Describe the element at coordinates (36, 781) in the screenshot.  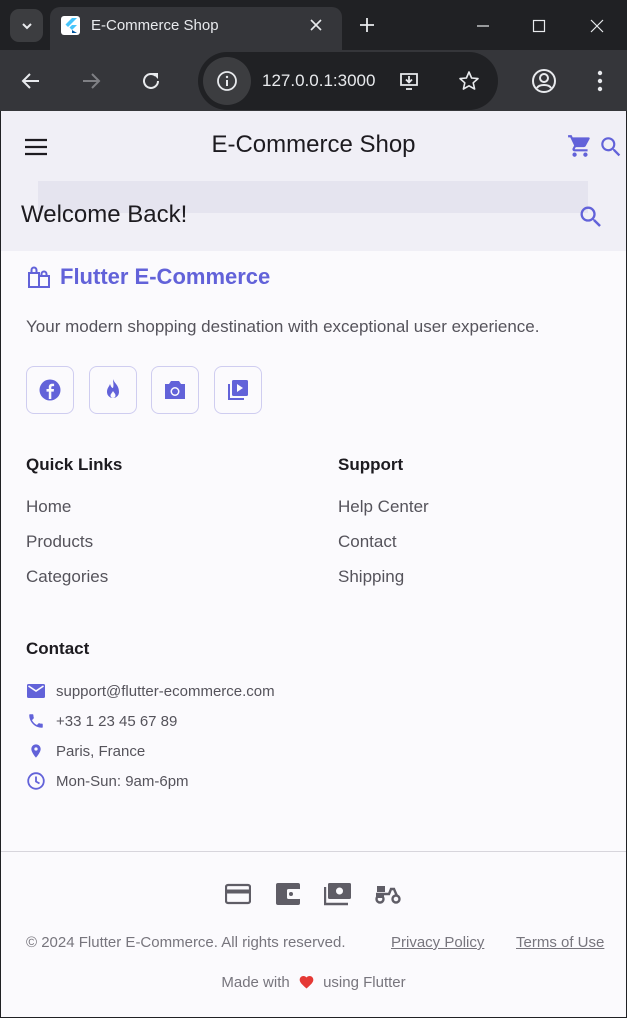
I see `clock-icon` at that location.